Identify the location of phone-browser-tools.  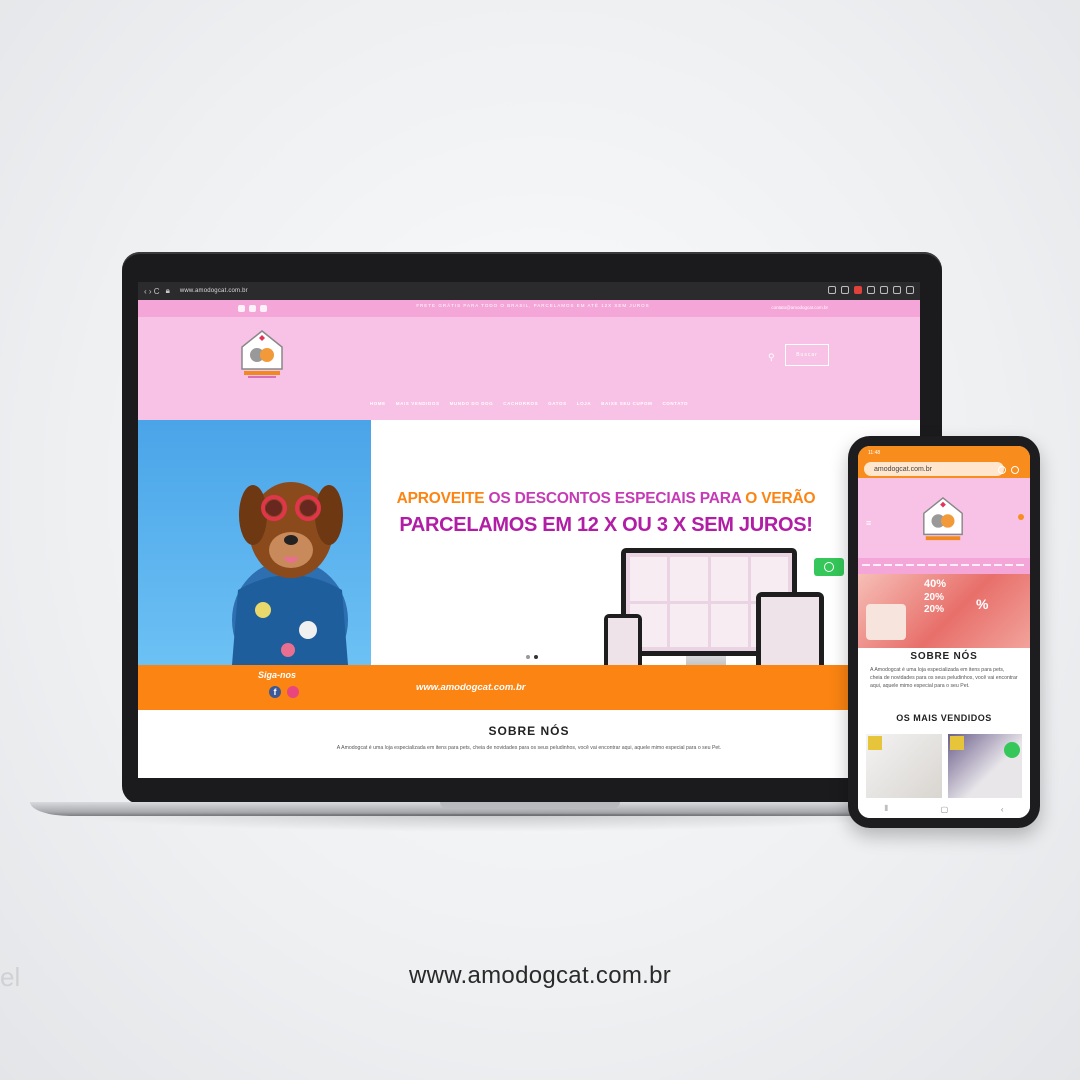
(1008, 470).